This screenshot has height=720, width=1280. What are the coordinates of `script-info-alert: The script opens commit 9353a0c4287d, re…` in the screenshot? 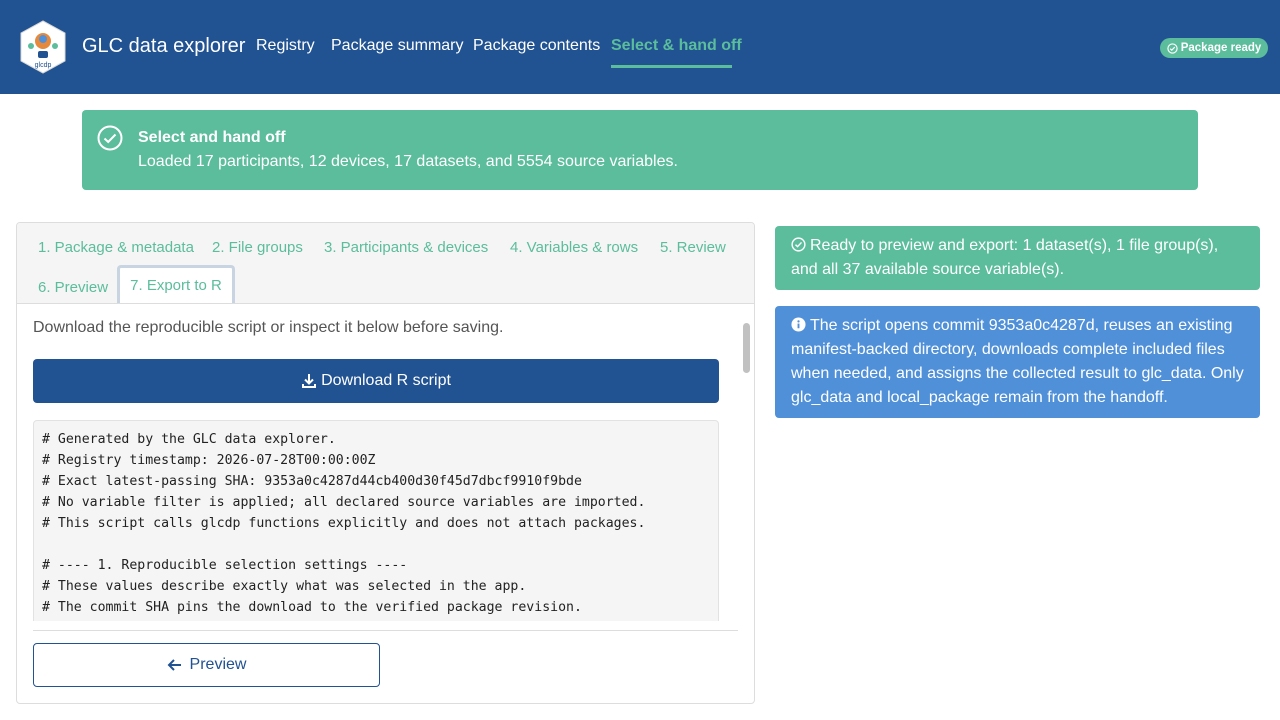 It's located at (1017, 362).